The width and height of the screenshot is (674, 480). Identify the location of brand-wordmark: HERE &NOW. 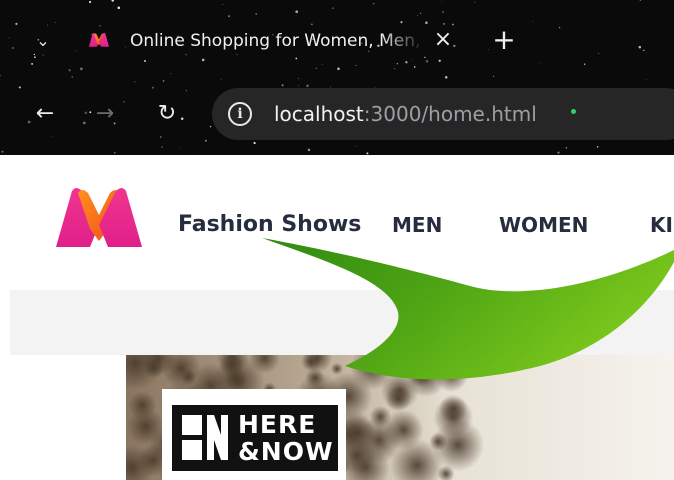
(286, 438).